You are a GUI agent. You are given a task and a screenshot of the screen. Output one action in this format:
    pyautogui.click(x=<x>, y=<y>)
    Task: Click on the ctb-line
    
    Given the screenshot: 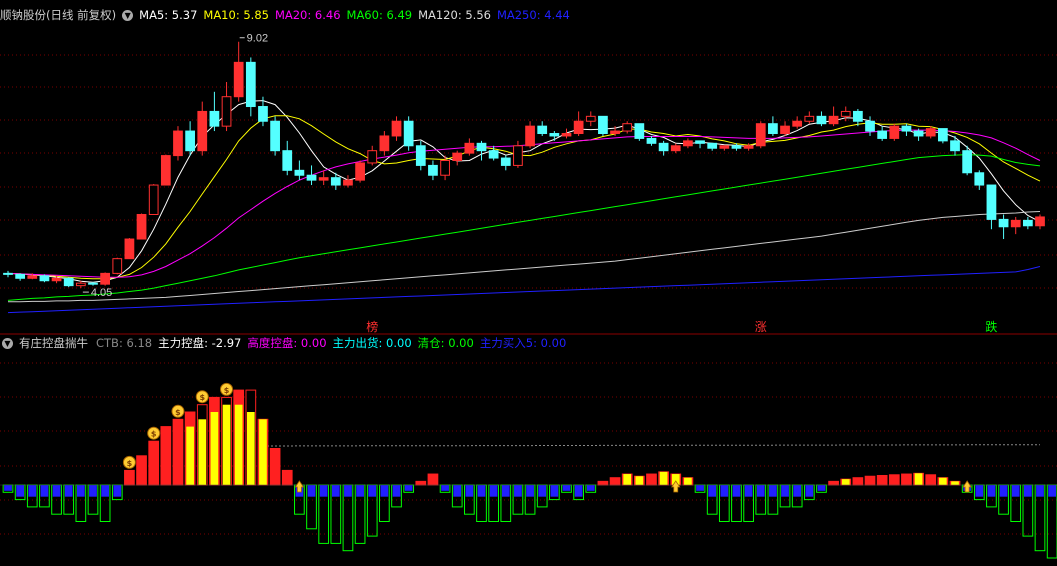 What is the action you would take?
    pyautogui.click(x=651, y=445)
    